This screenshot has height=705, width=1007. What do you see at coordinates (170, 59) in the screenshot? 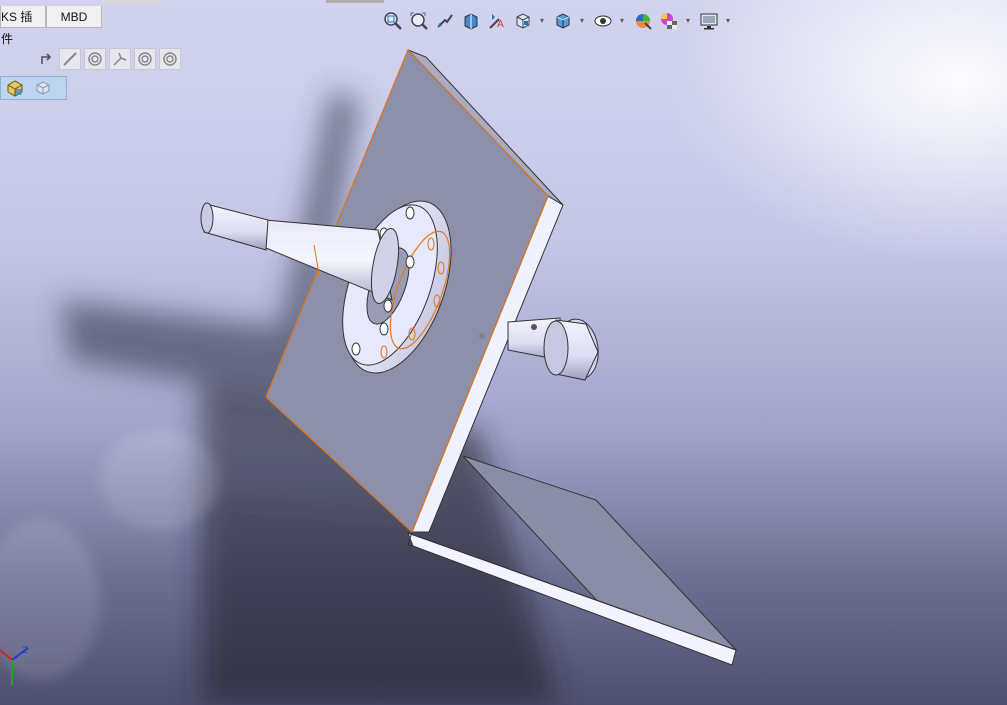
I see `select-circle-icon` at bounding box center [170, 59].